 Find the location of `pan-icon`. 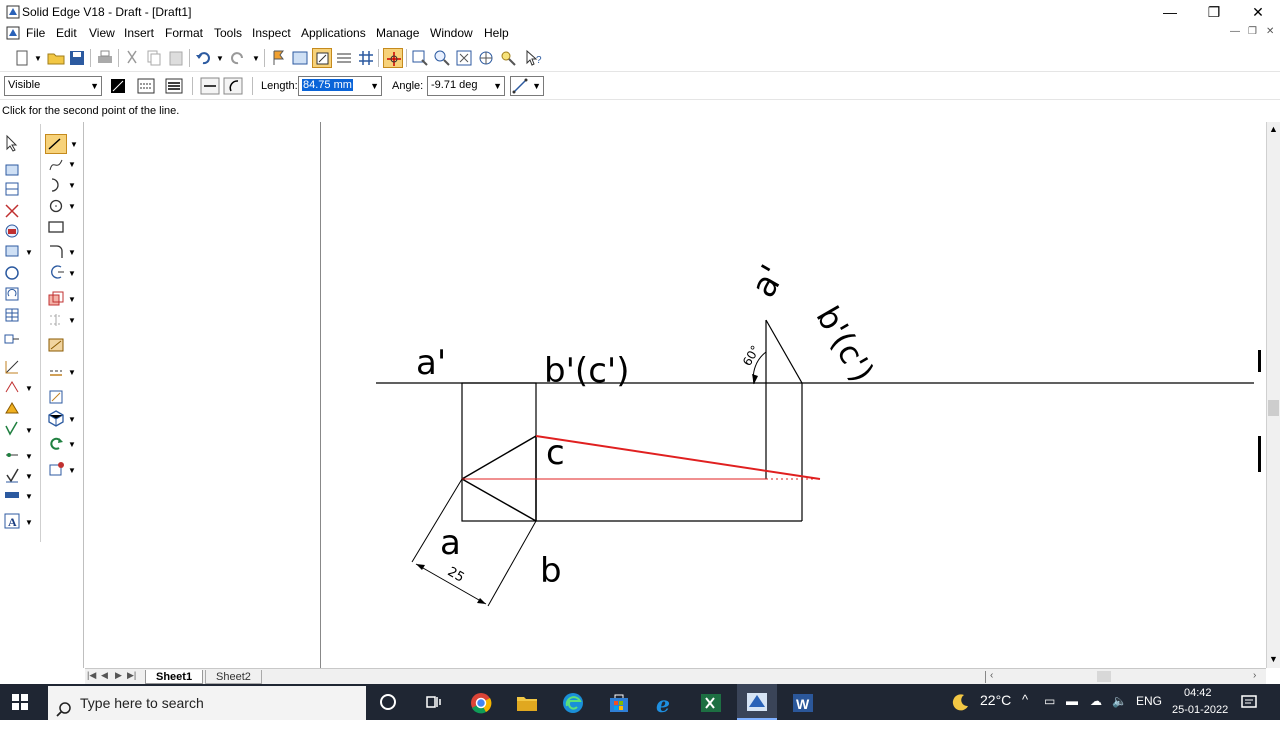

pan-icon is located at coordinates (486, 58).